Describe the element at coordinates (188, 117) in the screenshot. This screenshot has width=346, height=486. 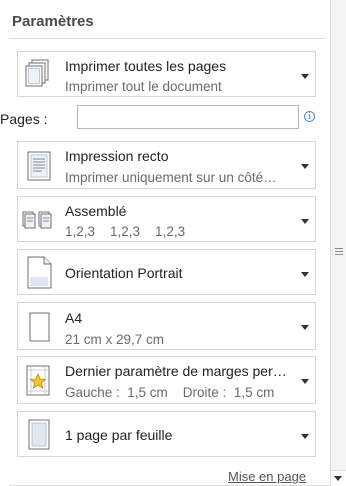
I see `pages-input` at that location.